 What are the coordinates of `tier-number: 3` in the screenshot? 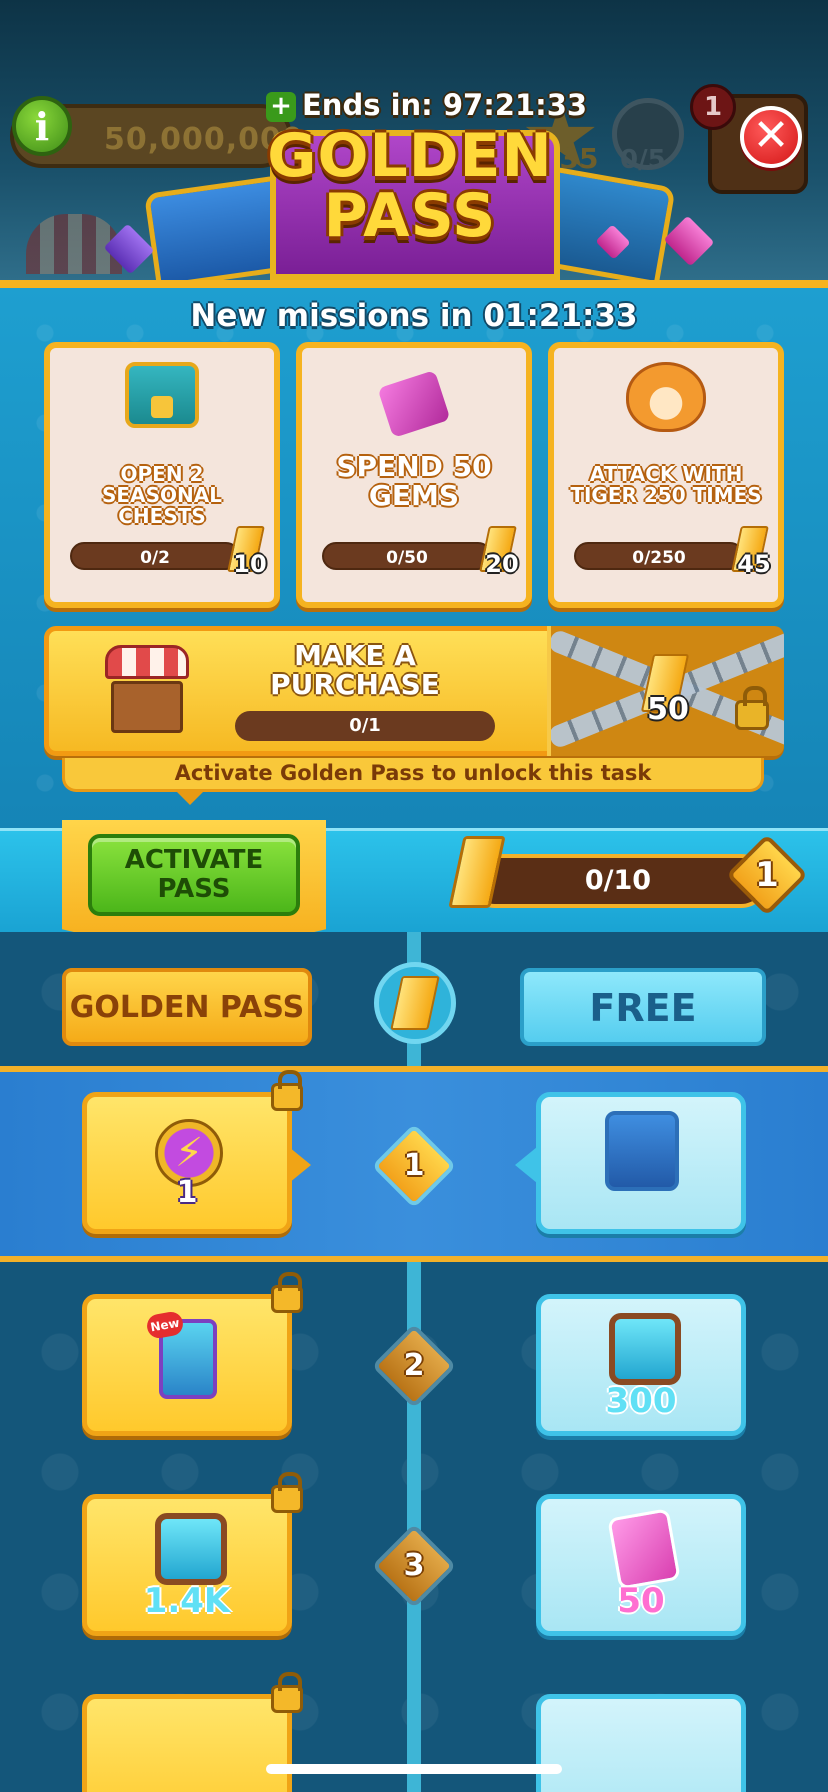 It's located at (414, 1565).